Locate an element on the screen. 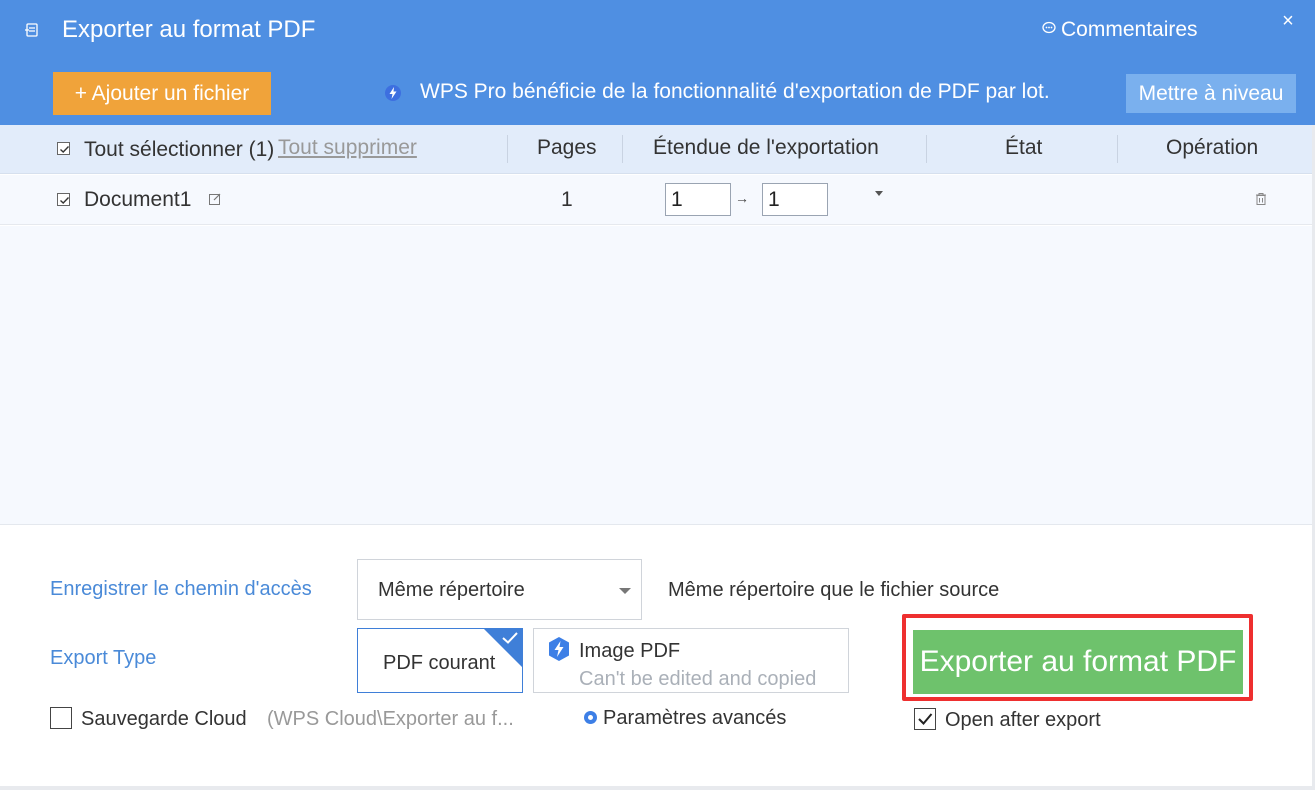 This screenshot has height=790, width=1315. select-all-label: Tout sélectionner (1) is located at coordinates (179, 149).